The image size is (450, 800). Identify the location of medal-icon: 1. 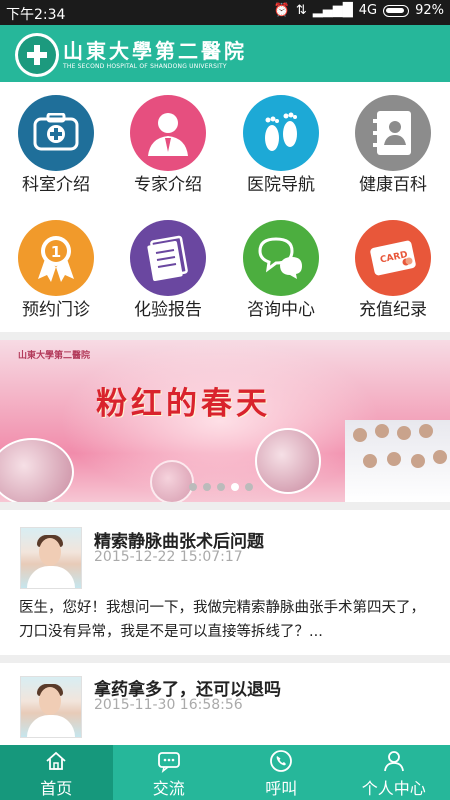
(56, 258).